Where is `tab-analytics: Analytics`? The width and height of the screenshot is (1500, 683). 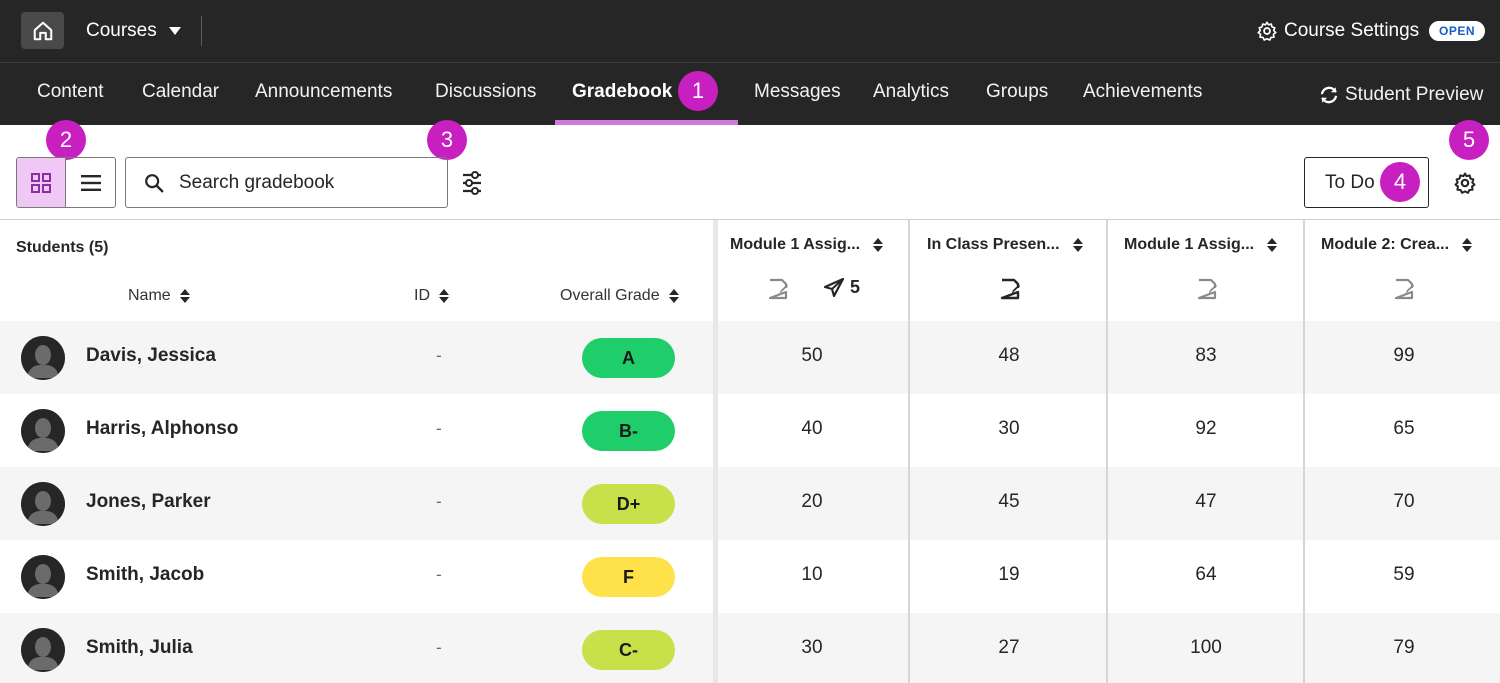
tab-analytics: Analytics is located at coordinates (911, 95).